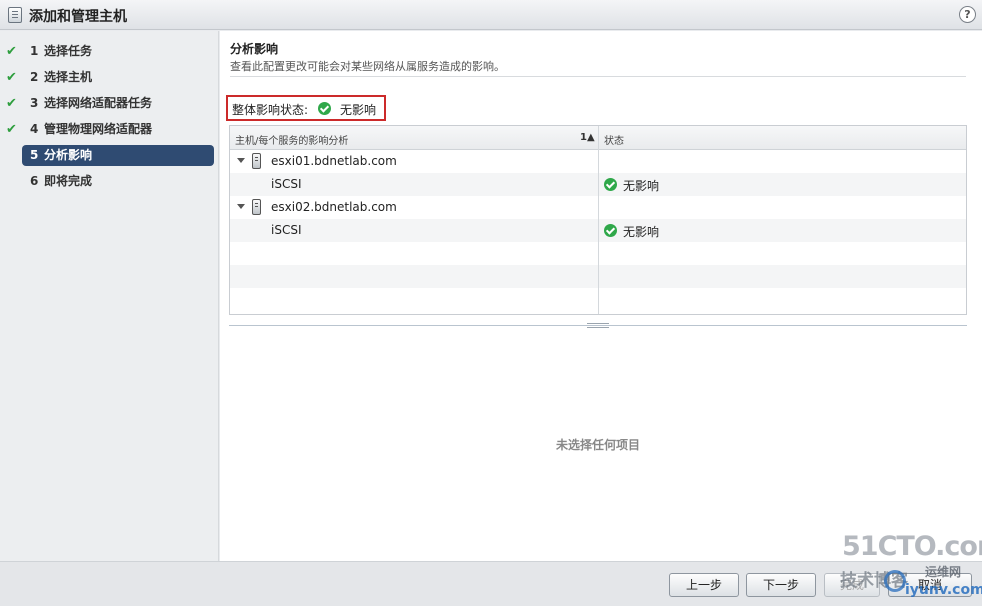 This screenshot has width=982, height=606. I want to click on back-button: 上一步, so click(704, 585).